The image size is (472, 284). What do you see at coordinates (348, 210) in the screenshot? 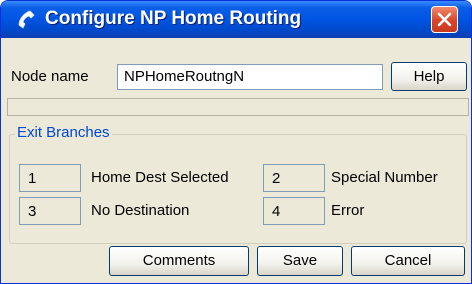
I see `branch-label-4: Error` at bounding box center [348, 210].